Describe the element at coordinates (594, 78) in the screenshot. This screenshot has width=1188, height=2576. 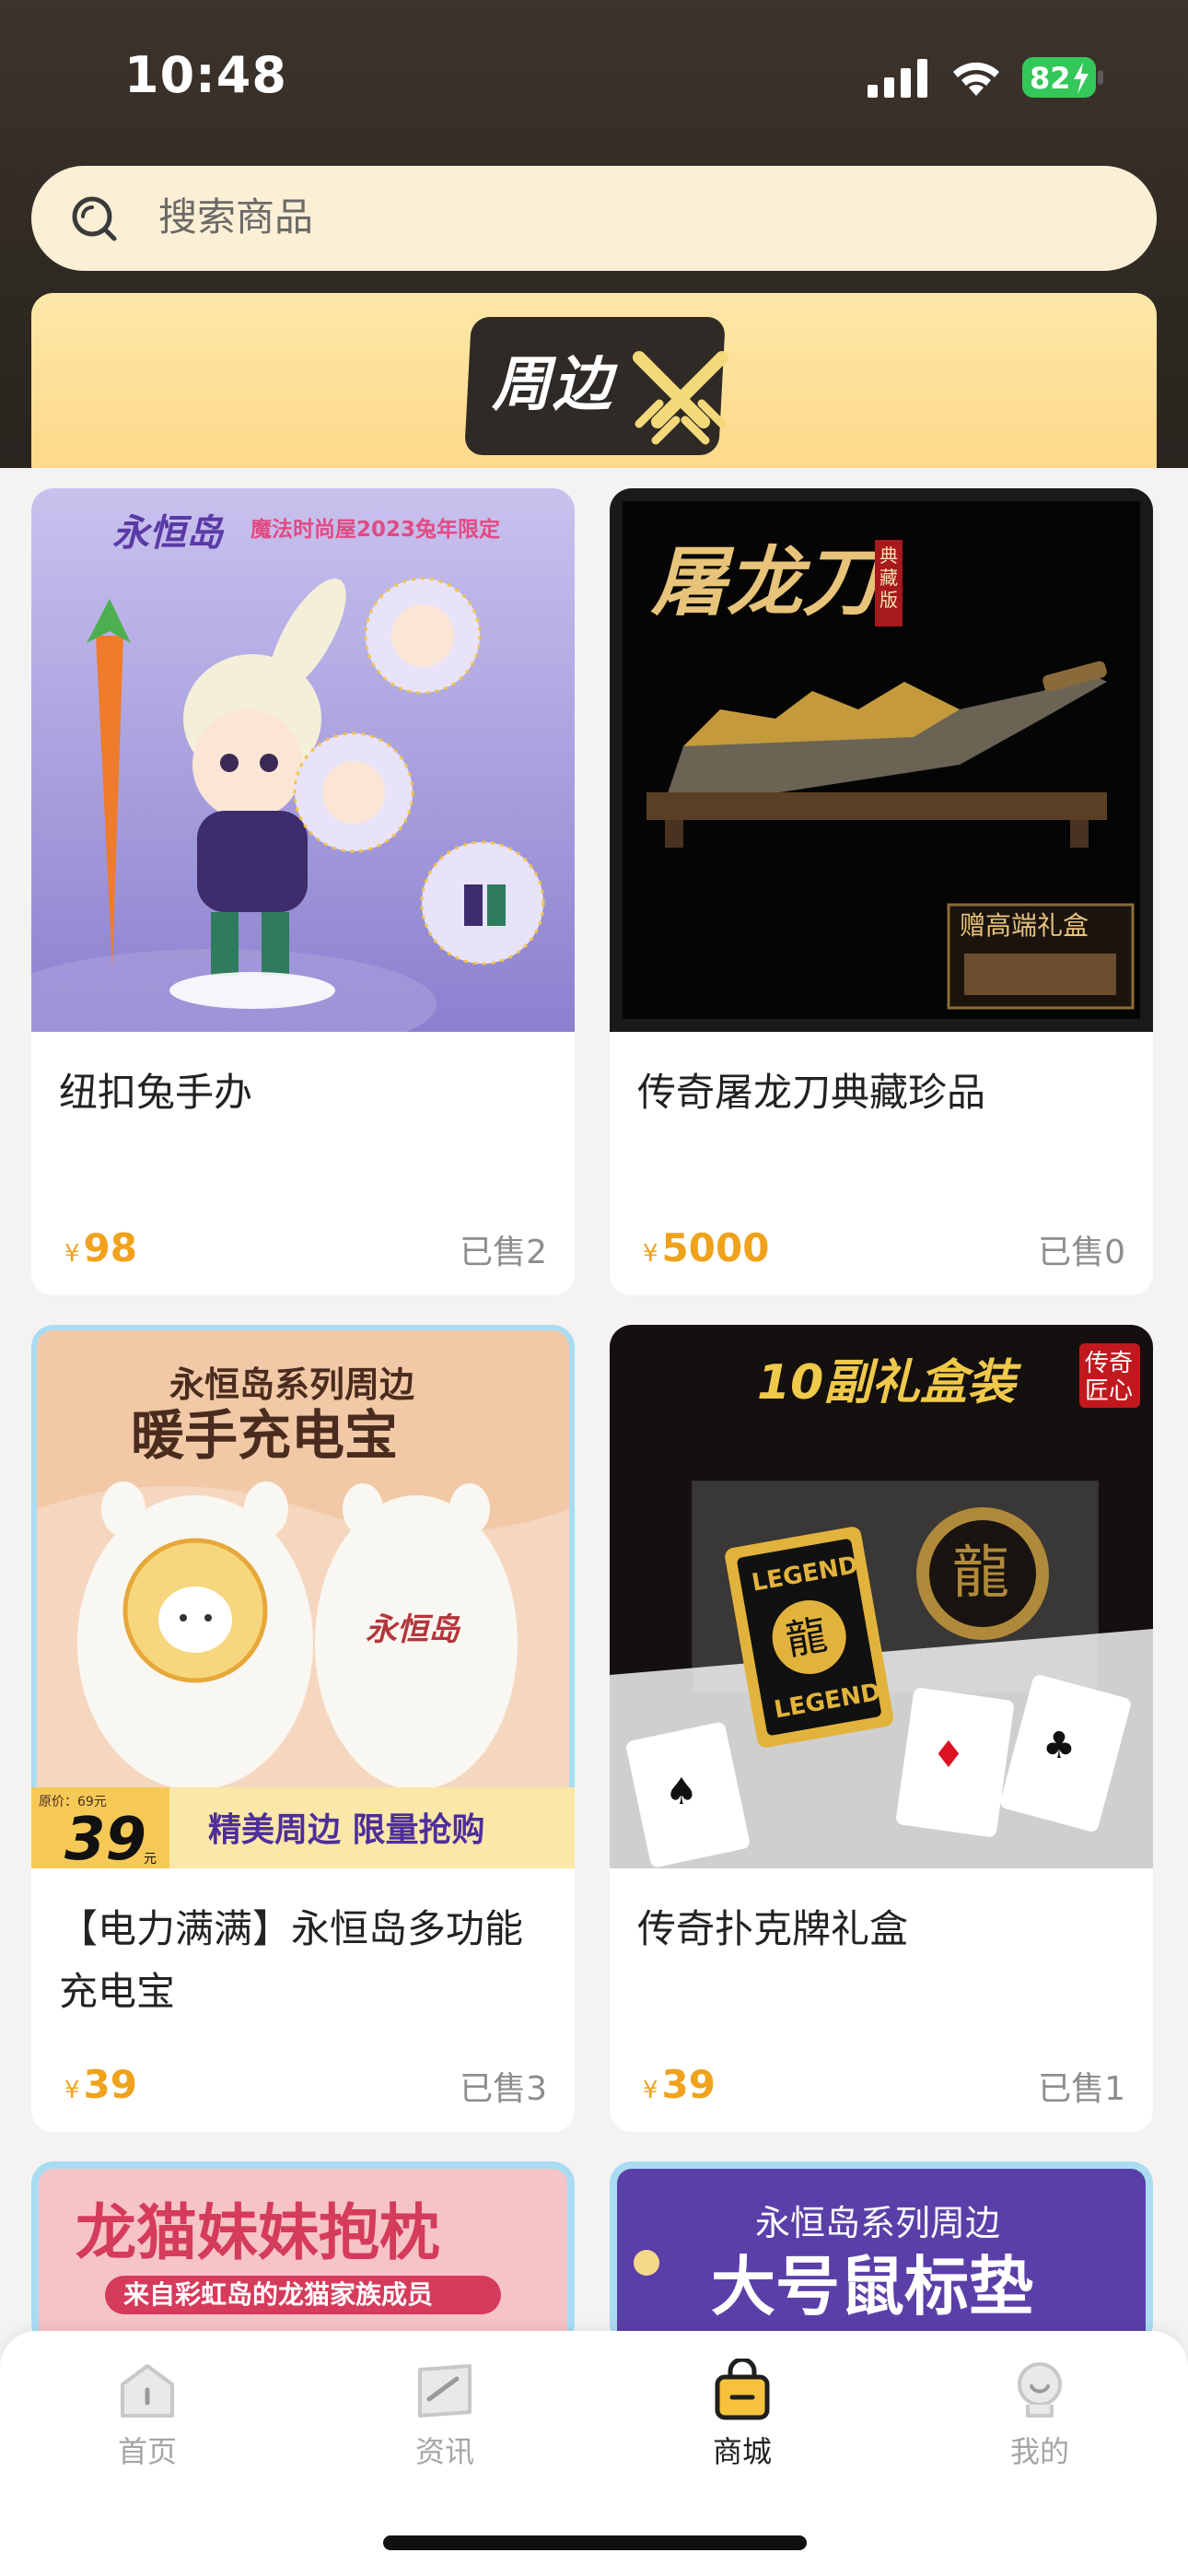
I see `status-bar: 10:48 82` at that location.